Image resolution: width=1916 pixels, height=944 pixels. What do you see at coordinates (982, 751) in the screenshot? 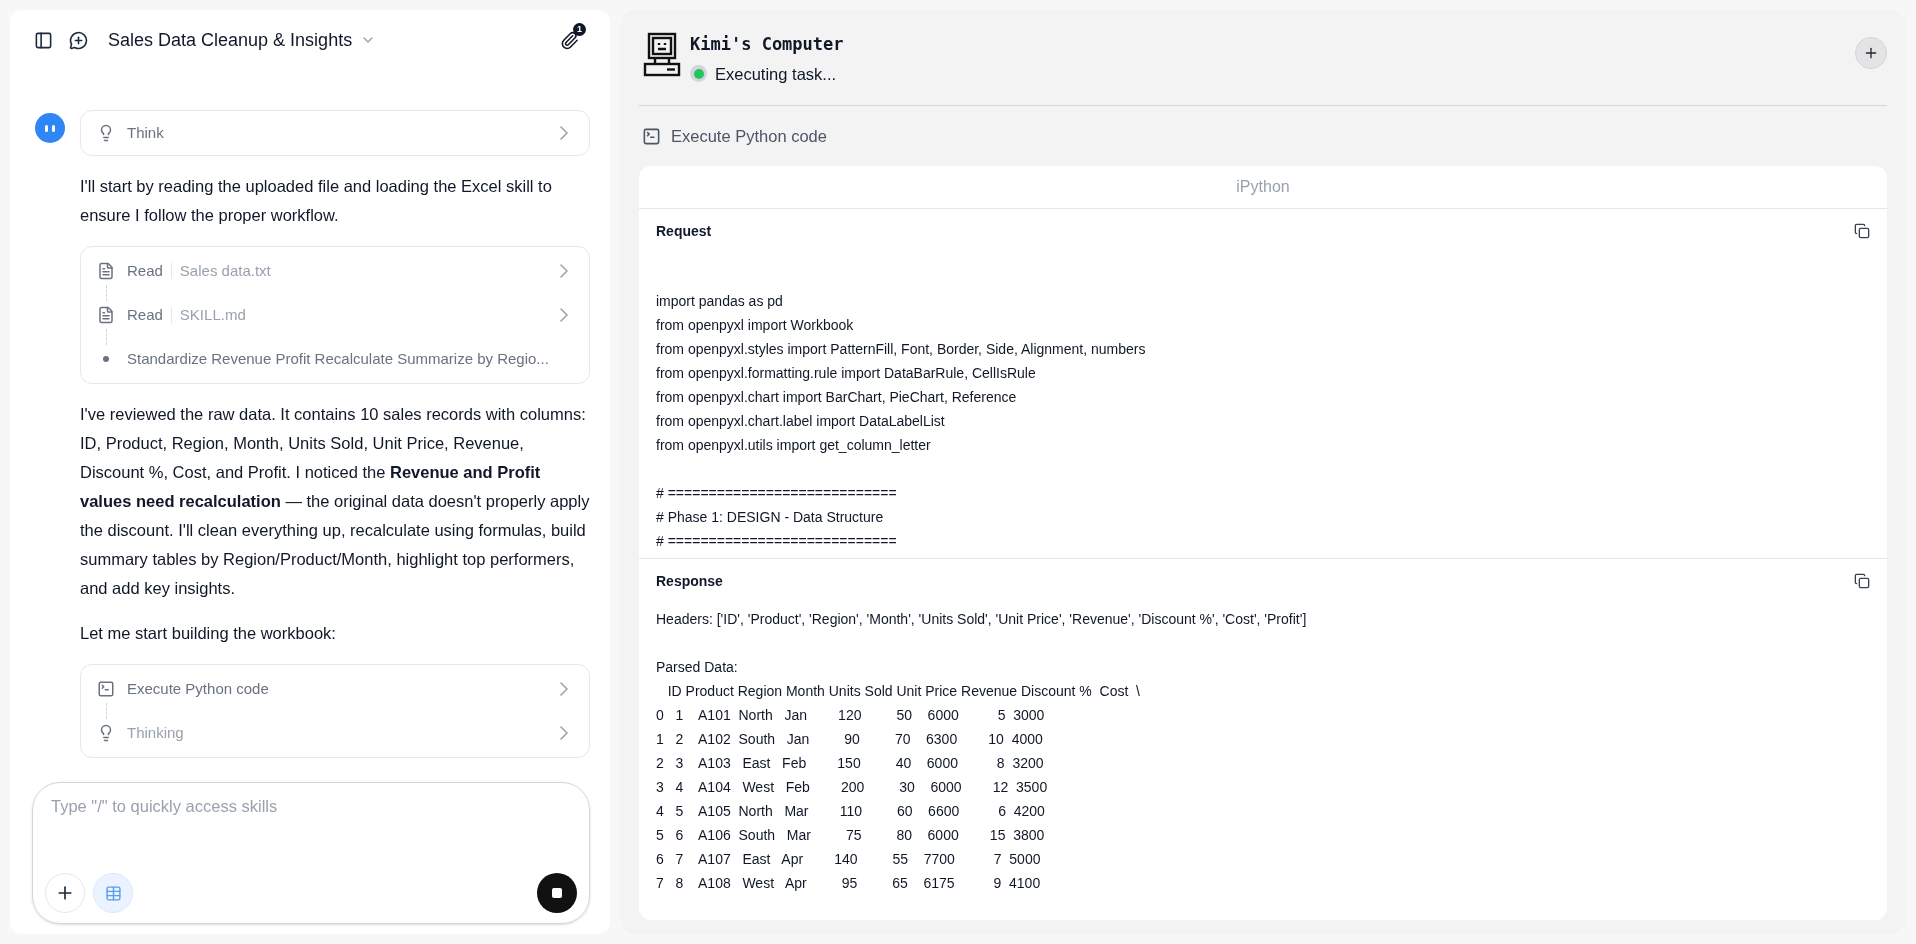
I see `output-text: Headers: ['ID', 'Product', 'Region', 'Month', 'Units Sold', 'Unit Price', 'Revenue', 'Discount %', 'Cost', 'Profit'] Parsed Data: ID Product Region Month Units Sold Unit Price Revenue Discount % Cost \ 0 1 A101 North Jan 120 50 6000 5 3000 1 2 A102 South Jan 90 70 6300 10 4000 2 3 A103 East Feb 150 40 6000 8 3200 3 4 A104 West Feb 200 30 6000 12 3500 4 5 A105 North Mar 110 60 6600 6 4200 5 6 A106 South Mar 75 80 6000 15 3800 6 7 A107 East Apr 140 55 7700 7 5000 7 8 A108 West Apr 95 65 6175 9 4100` at bounding box center [982, 751].